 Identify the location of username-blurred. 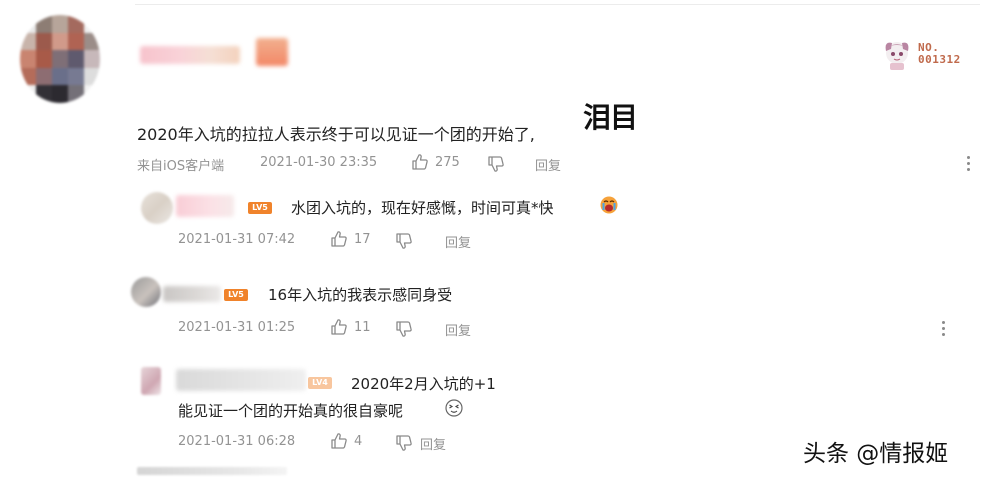
(190, 55).